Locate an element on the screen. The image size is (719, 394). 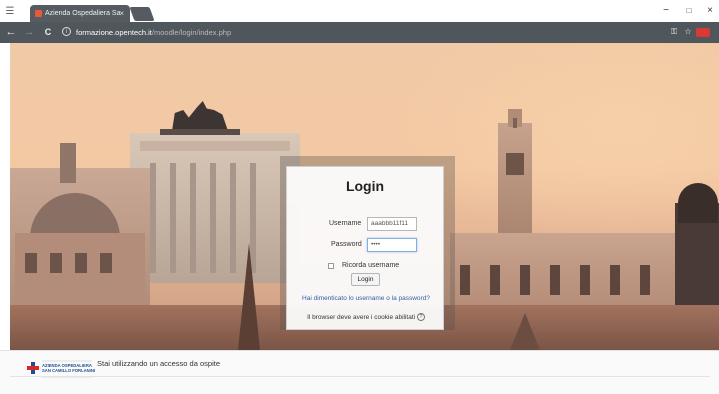
remember-username-label: Ricorda username is located at coordinates (371, 265).